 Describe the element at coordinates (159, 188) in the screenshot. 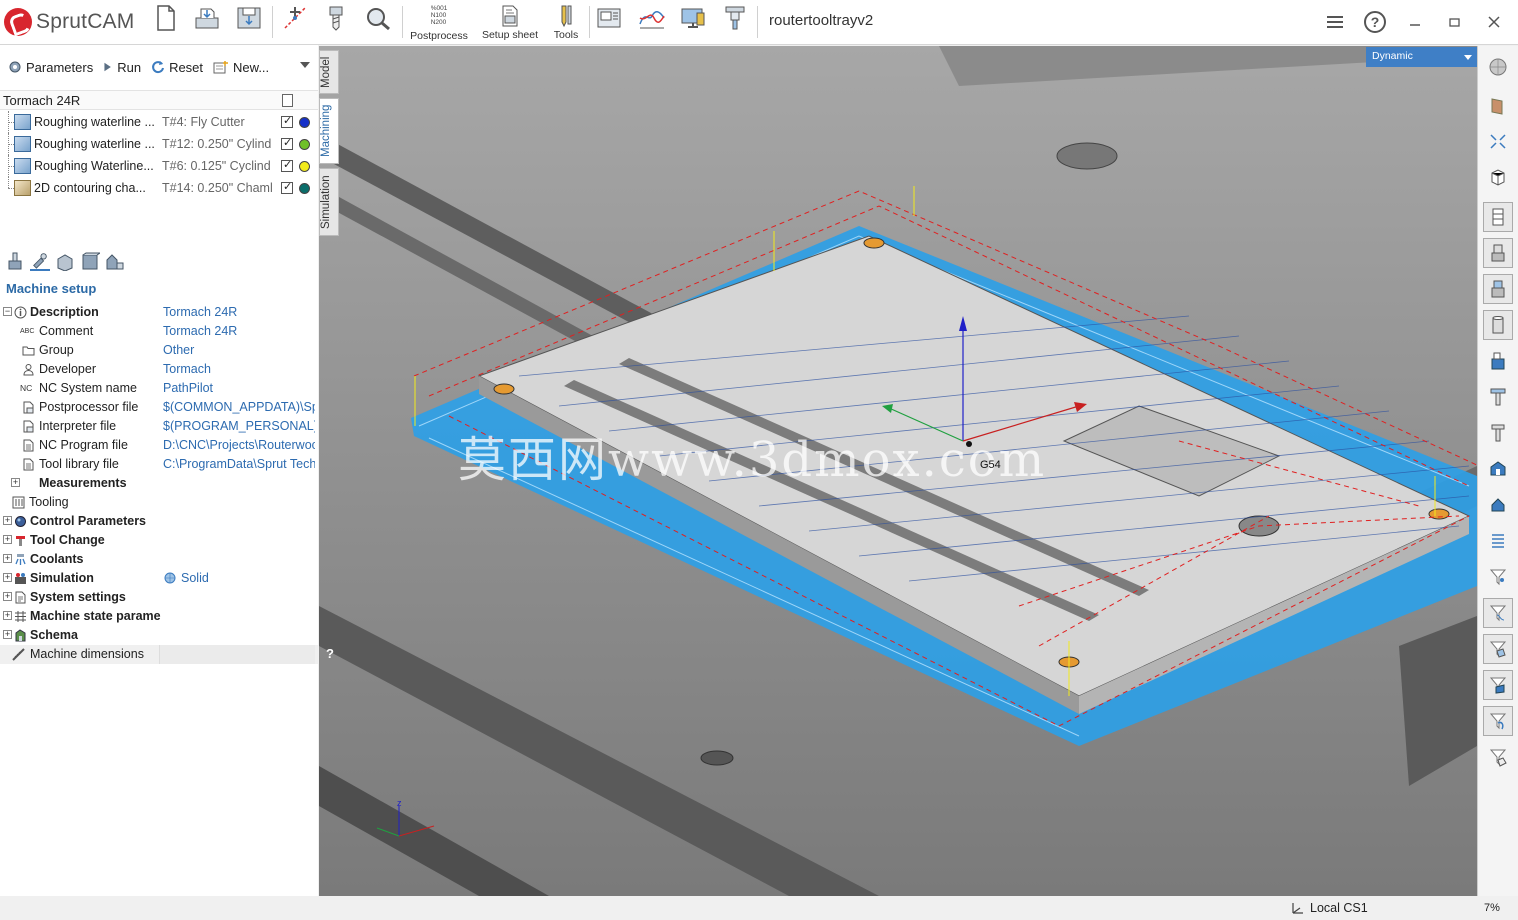

I see `operation-row: 2D contouring cha... T#14: 0.250" Chaml` at that location.